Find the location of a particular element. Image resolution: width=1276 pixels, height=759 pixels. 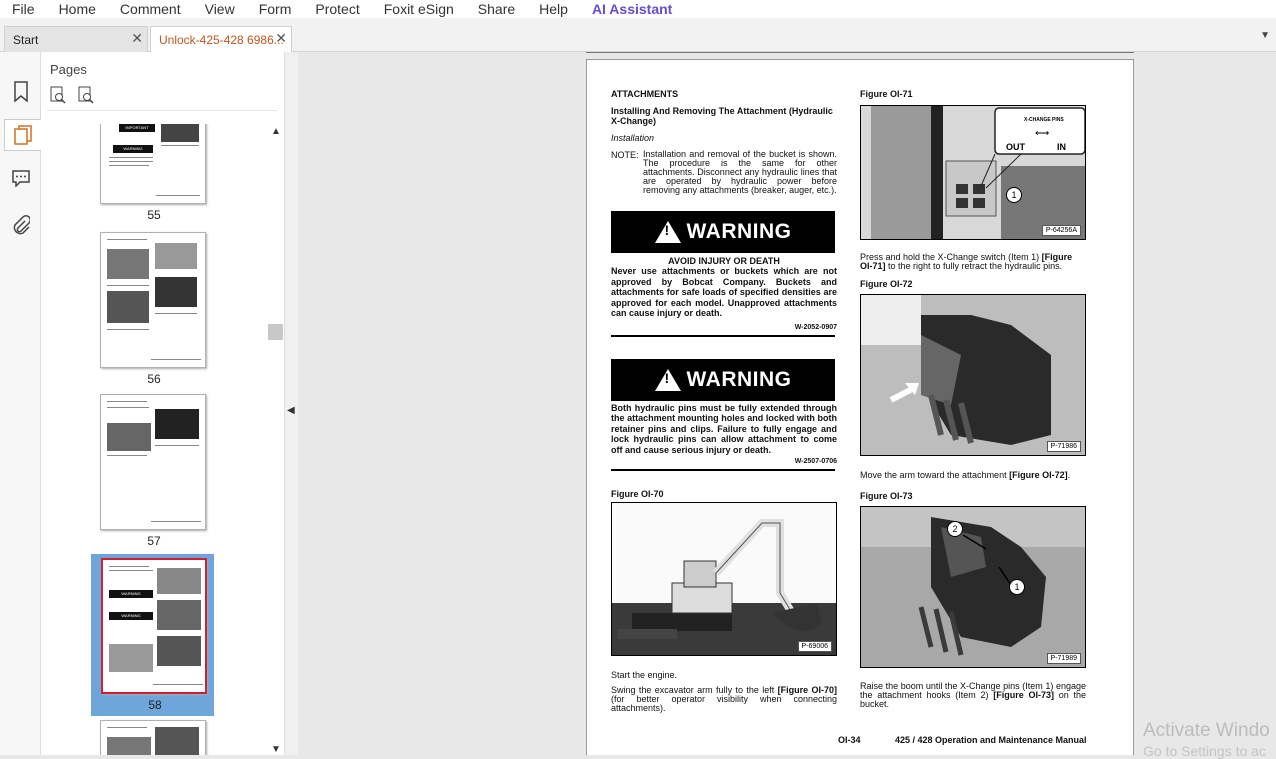

thumb-important-banner: IMPORTANT is located at coordinates (137, 128).